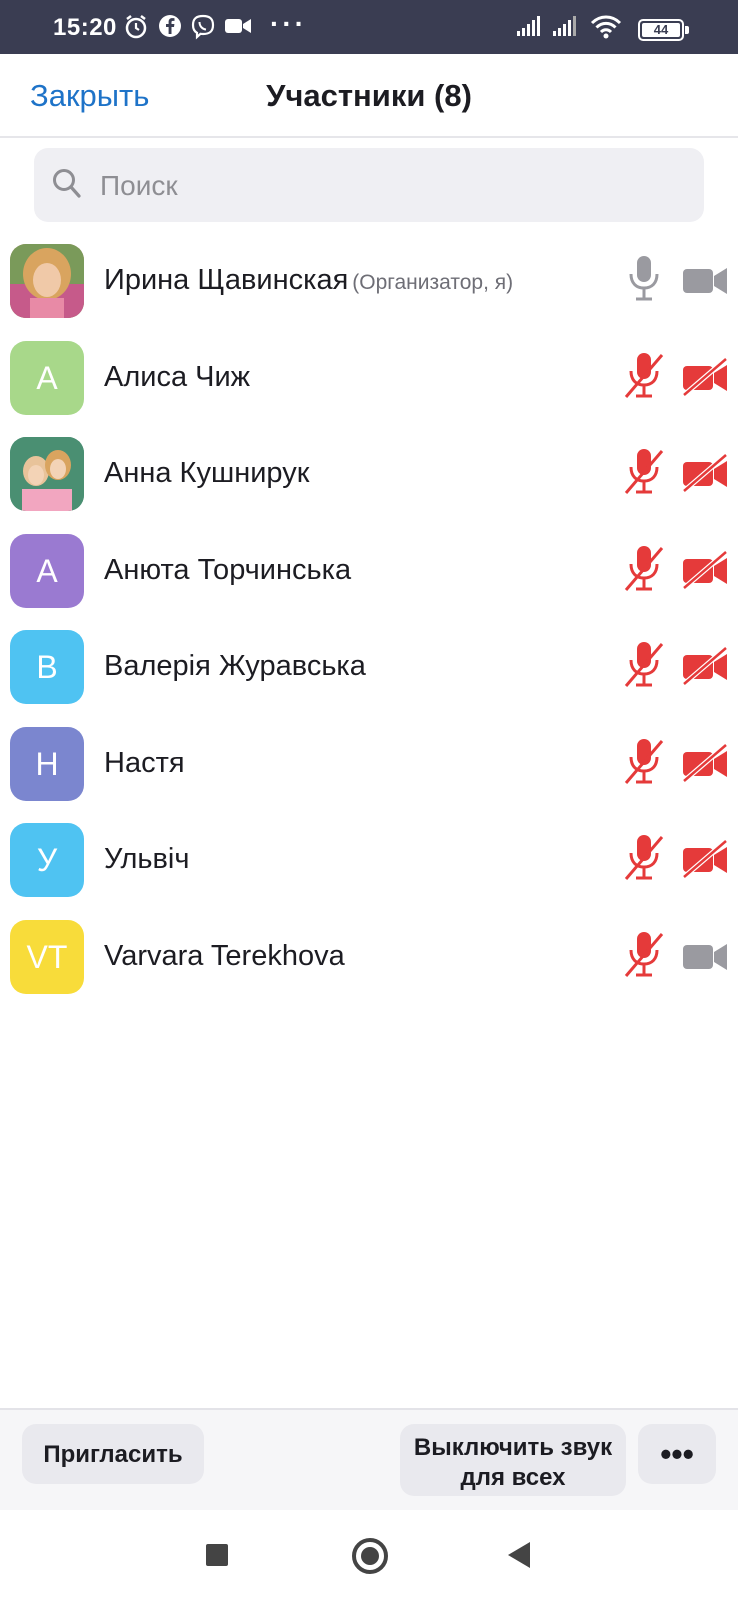  What do you see at coordinates (47, 956) in the screenshot?
I see `avatar: VT` at bounding box center [47, 956].